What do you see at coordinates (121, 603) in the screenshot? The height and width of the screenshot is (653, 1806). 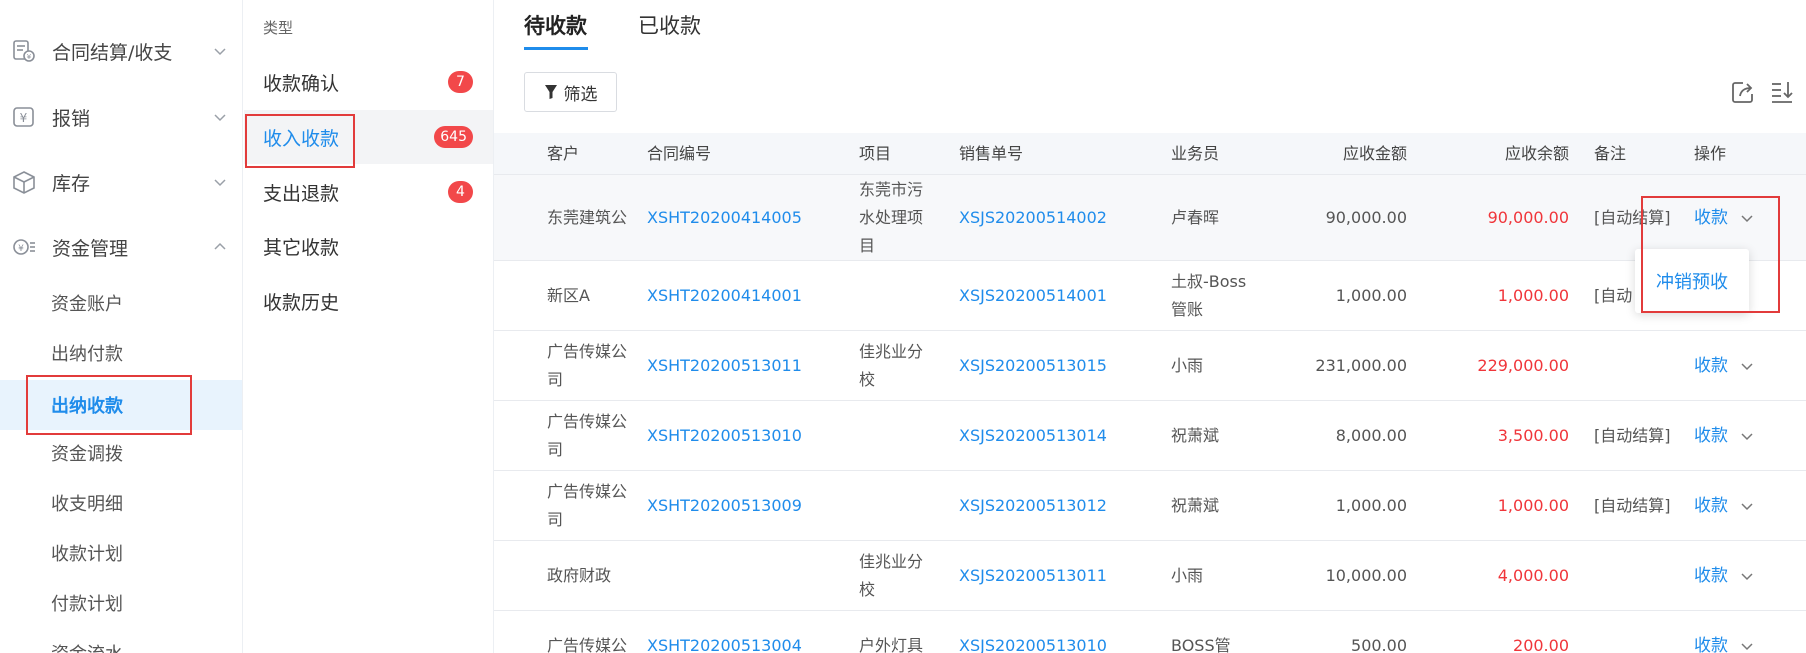 I see `nav-item-payment-plan: 付款计划` at bounding box center [121, 603].